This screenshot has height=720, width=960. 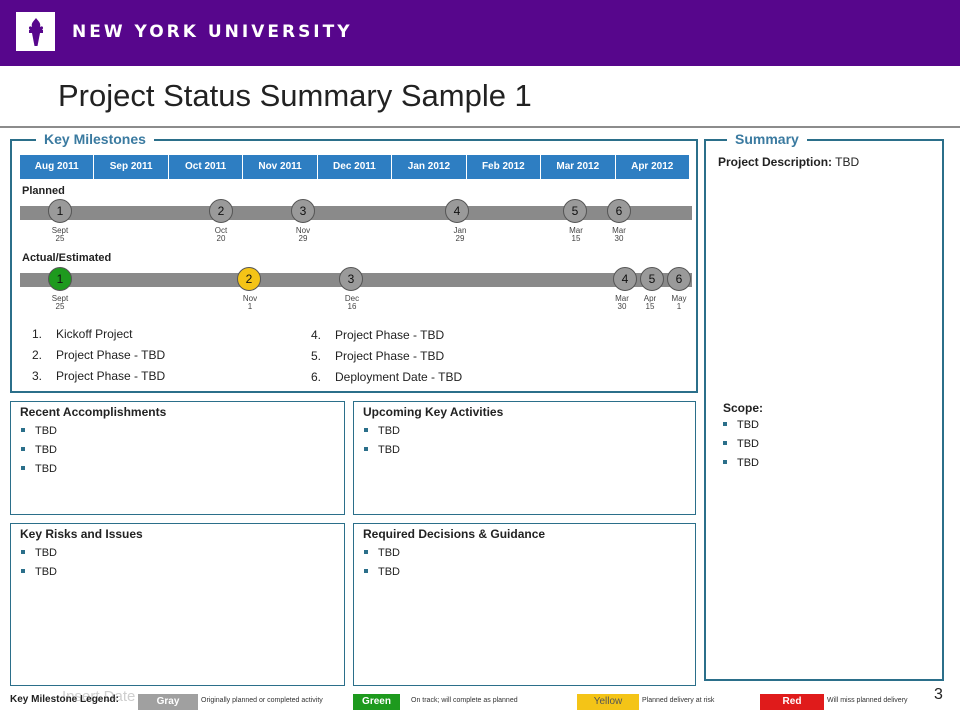 I want to click on planned-timeline-track, so click(x=356, y=213).